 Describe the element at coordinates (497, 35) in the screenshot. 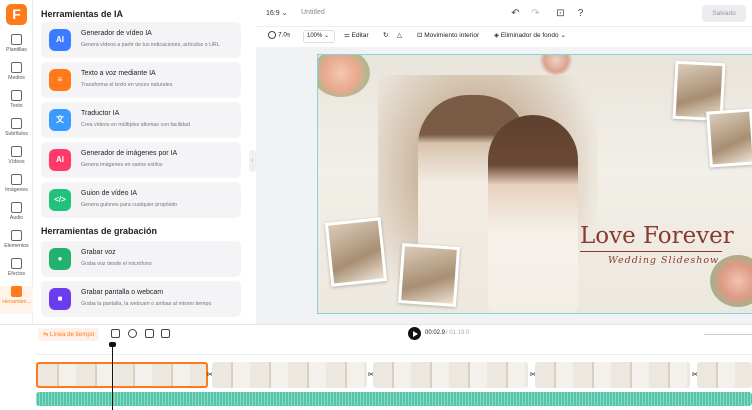

I see `eraser-icon: ◈` at that location.